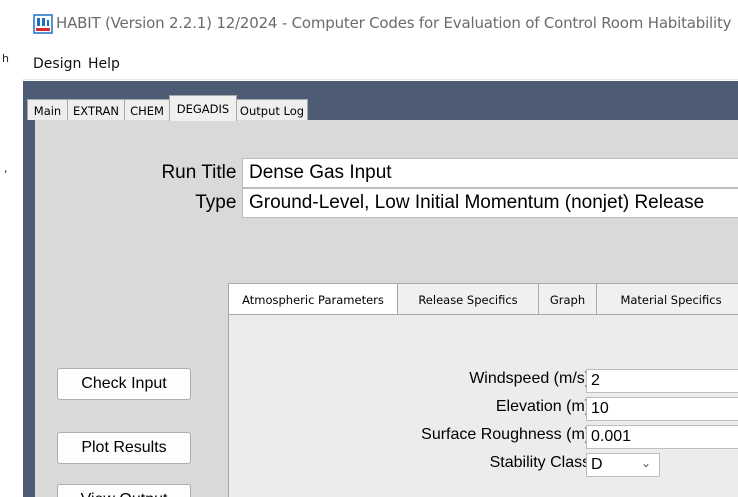 The width and height of the screenshot is (738, 497). Describe the element at coordinates (57, 64) in the screenshot. I see `menu-design: Design` at that location.